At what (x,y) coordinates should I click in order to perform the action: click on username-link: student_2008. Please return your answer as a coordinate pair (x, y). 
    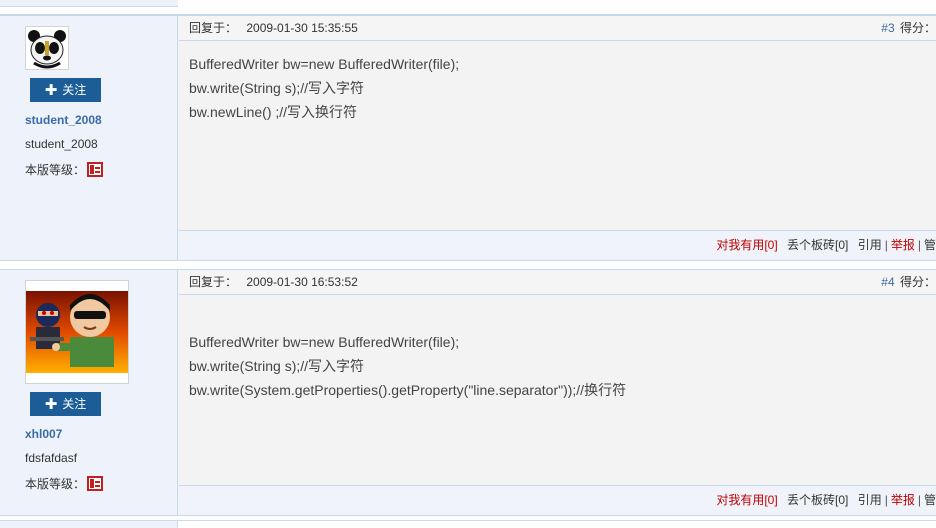
    Looking at the image, I should click on (63, 120).